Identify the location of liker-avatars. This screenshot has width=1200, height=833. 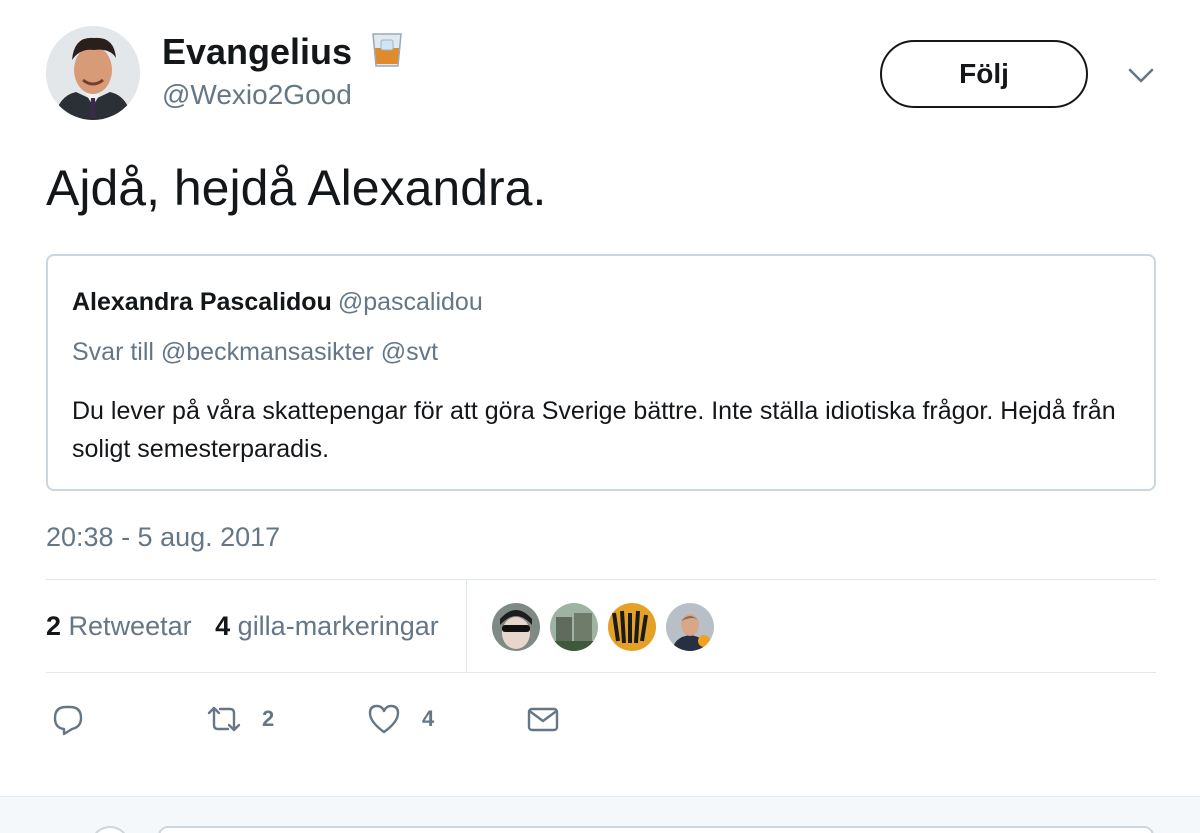
(608, 627).